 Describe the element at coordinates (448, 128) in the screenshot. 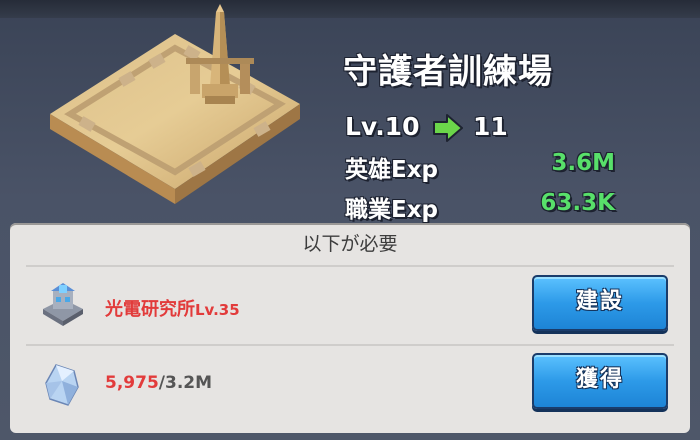

I see `green-right-arrow-icon` at that location.